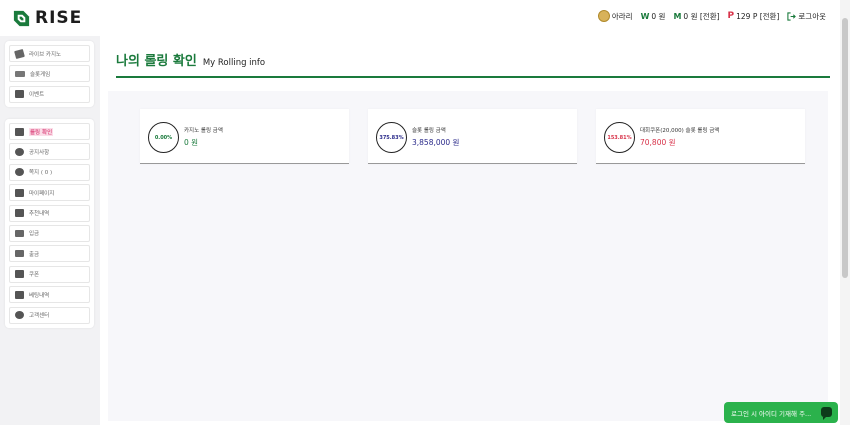 This screenshot has height=425, width=850. Describe the element at coordinates (19, 213) in the screenshot. I see `referral-icon` at that location.